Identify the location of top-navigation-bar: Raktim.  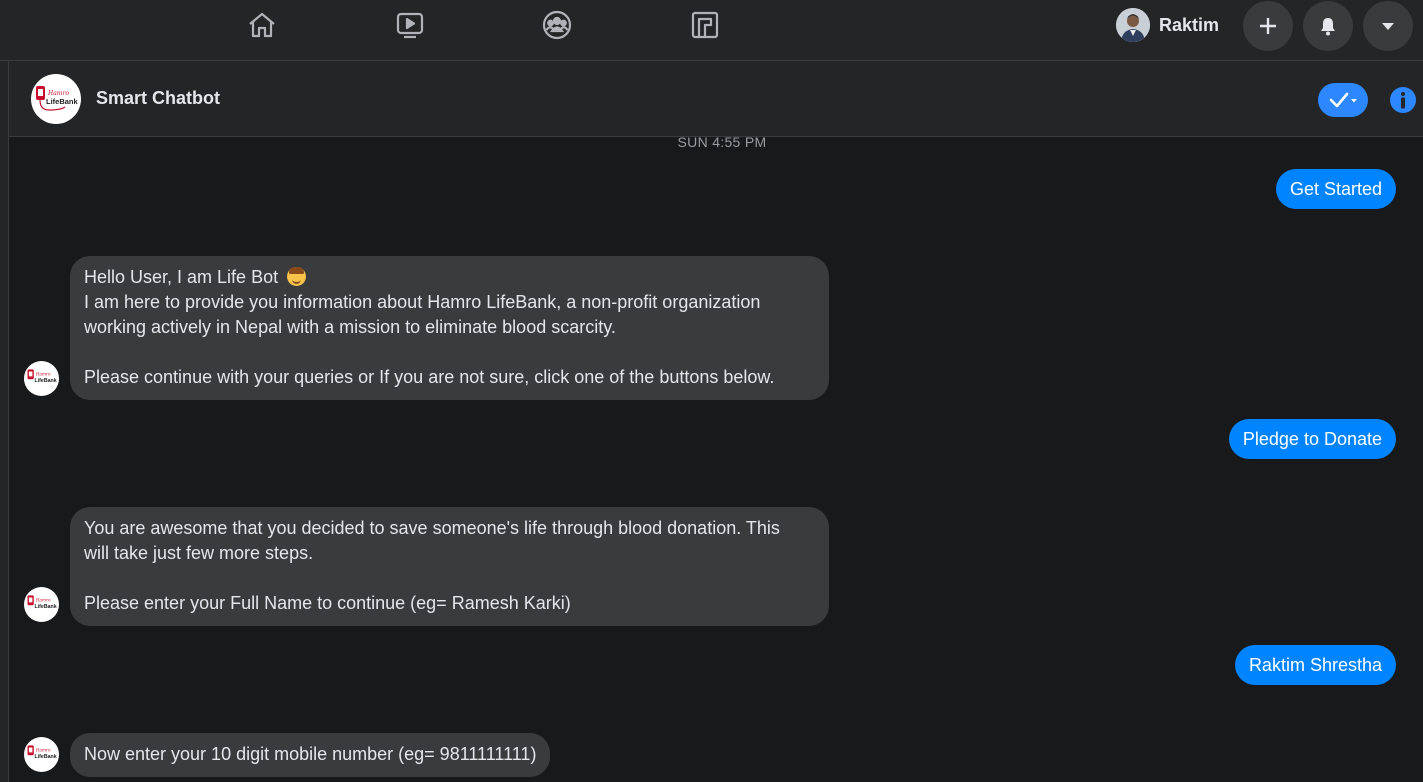
(711, 30).